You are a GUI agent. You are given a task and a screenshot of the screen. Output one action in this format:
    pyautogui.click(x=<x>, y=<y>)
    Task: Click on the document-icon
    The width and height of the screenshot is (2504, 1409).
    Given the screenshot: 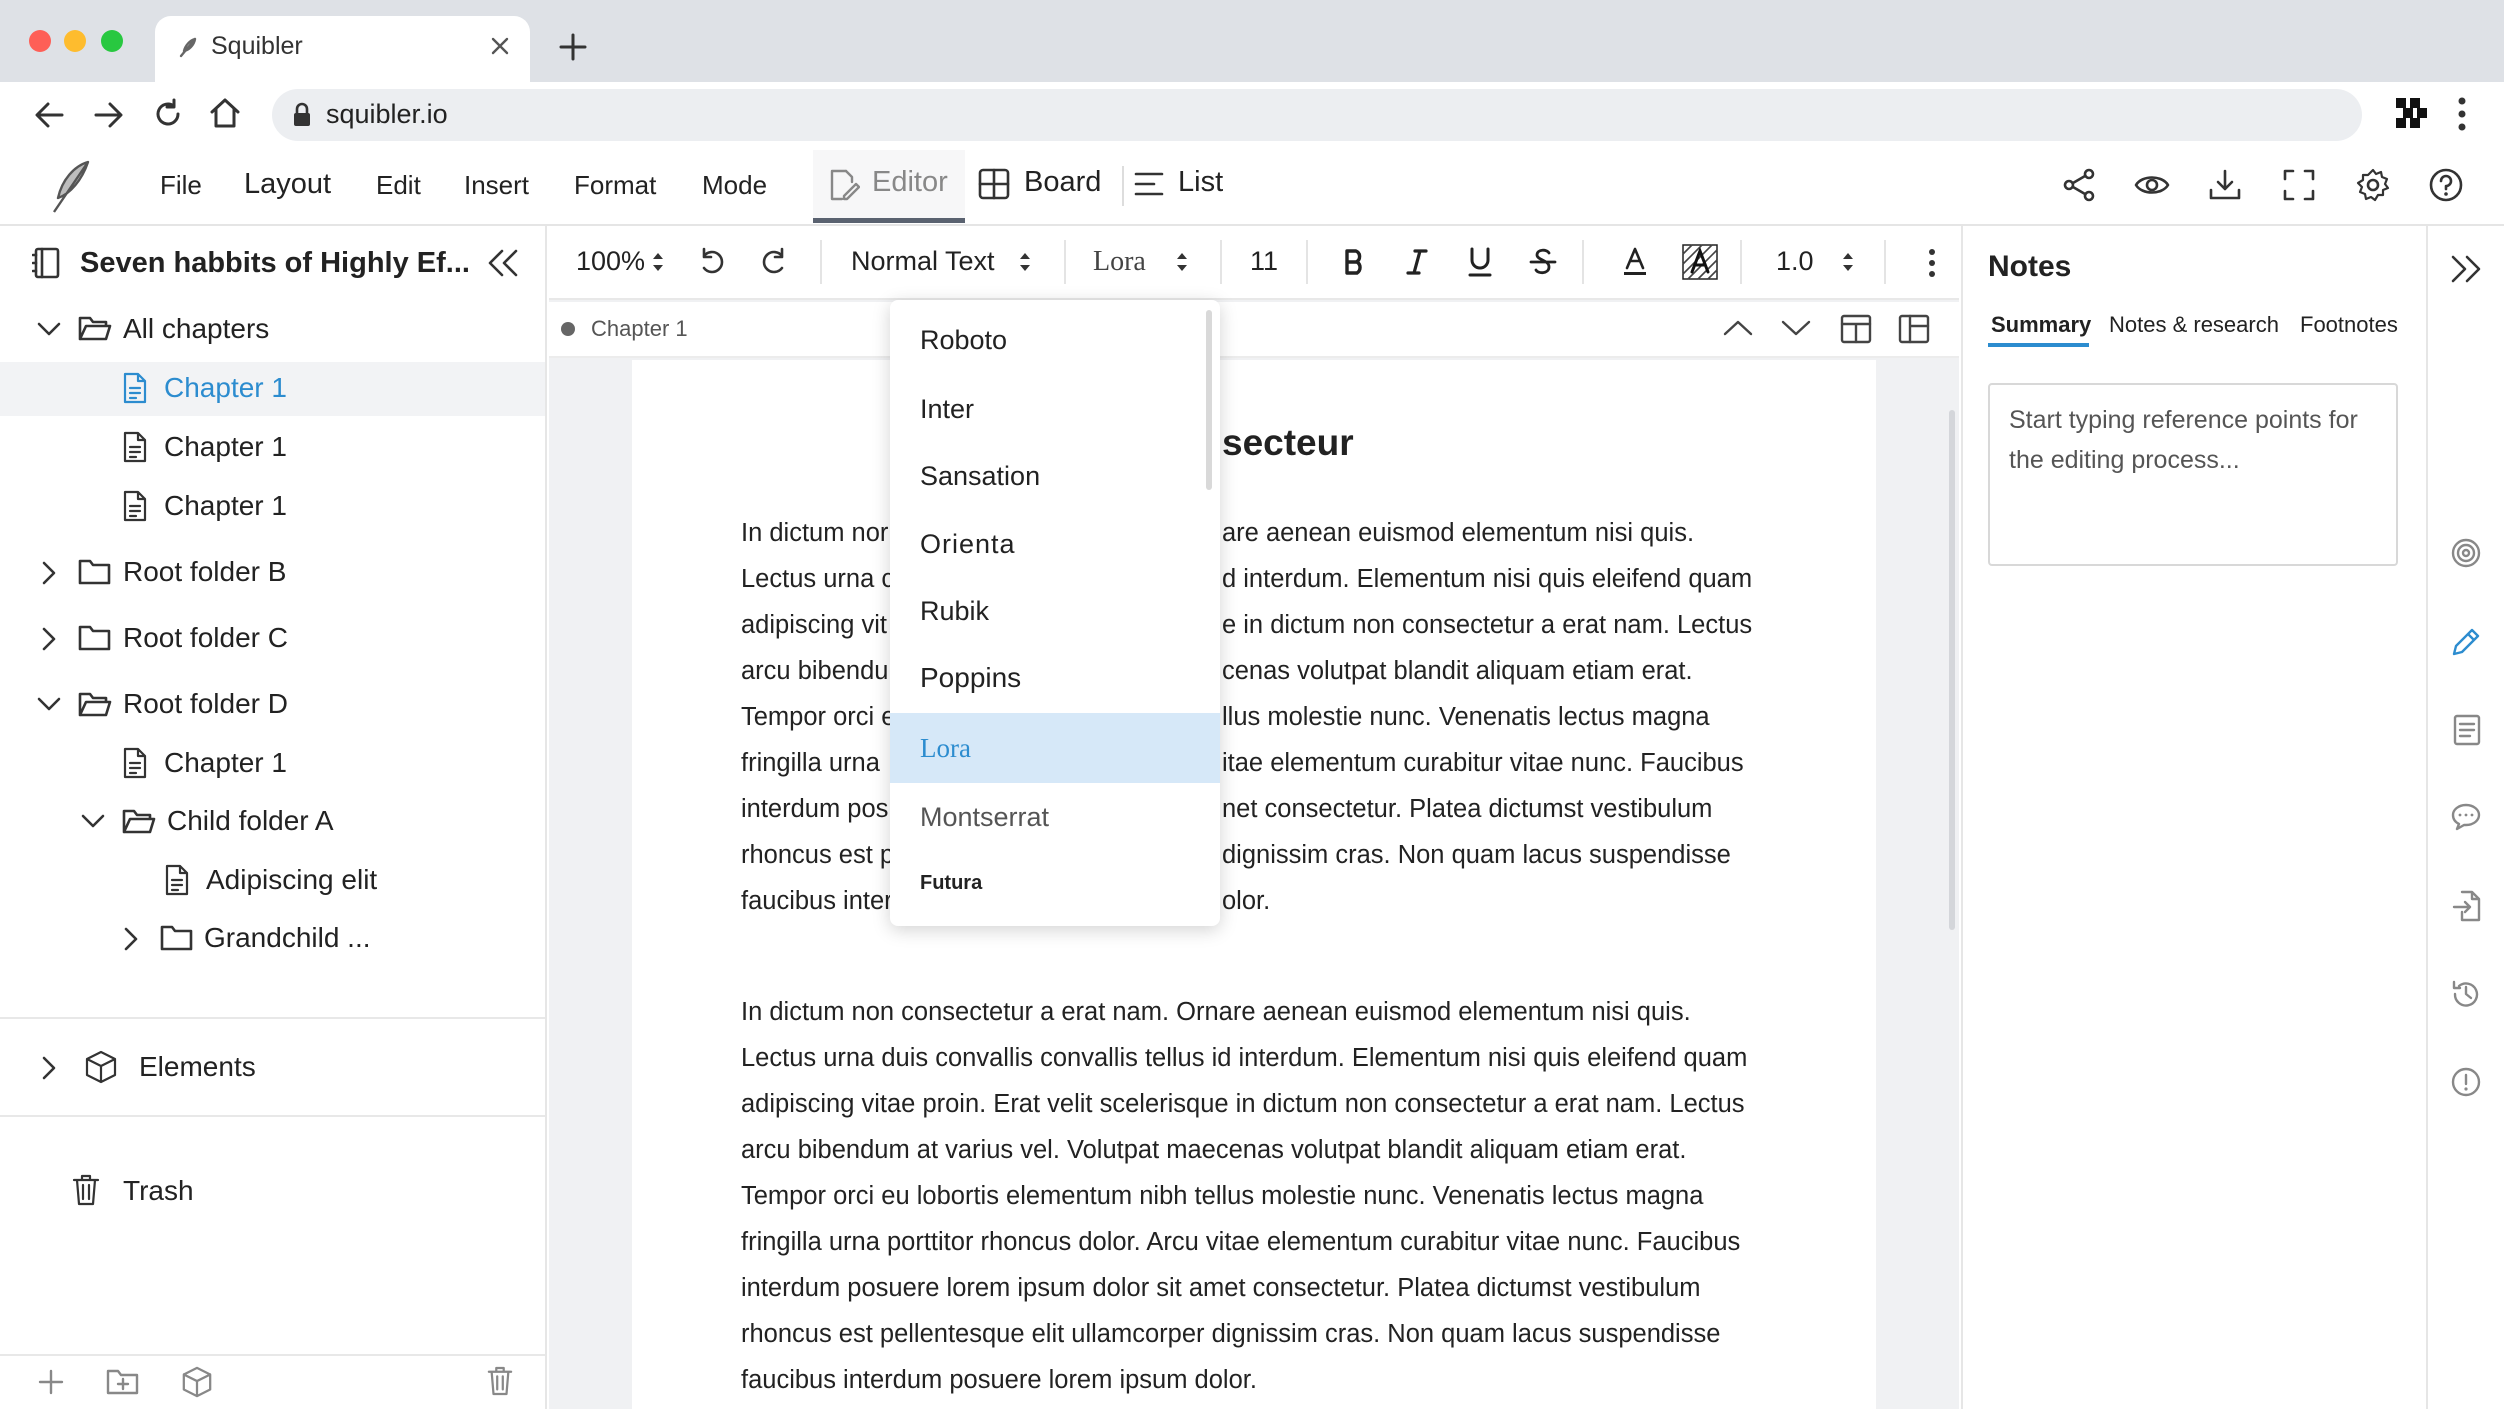 What is the action you would take?
    pyautogui.click(x=135, y=763)
    